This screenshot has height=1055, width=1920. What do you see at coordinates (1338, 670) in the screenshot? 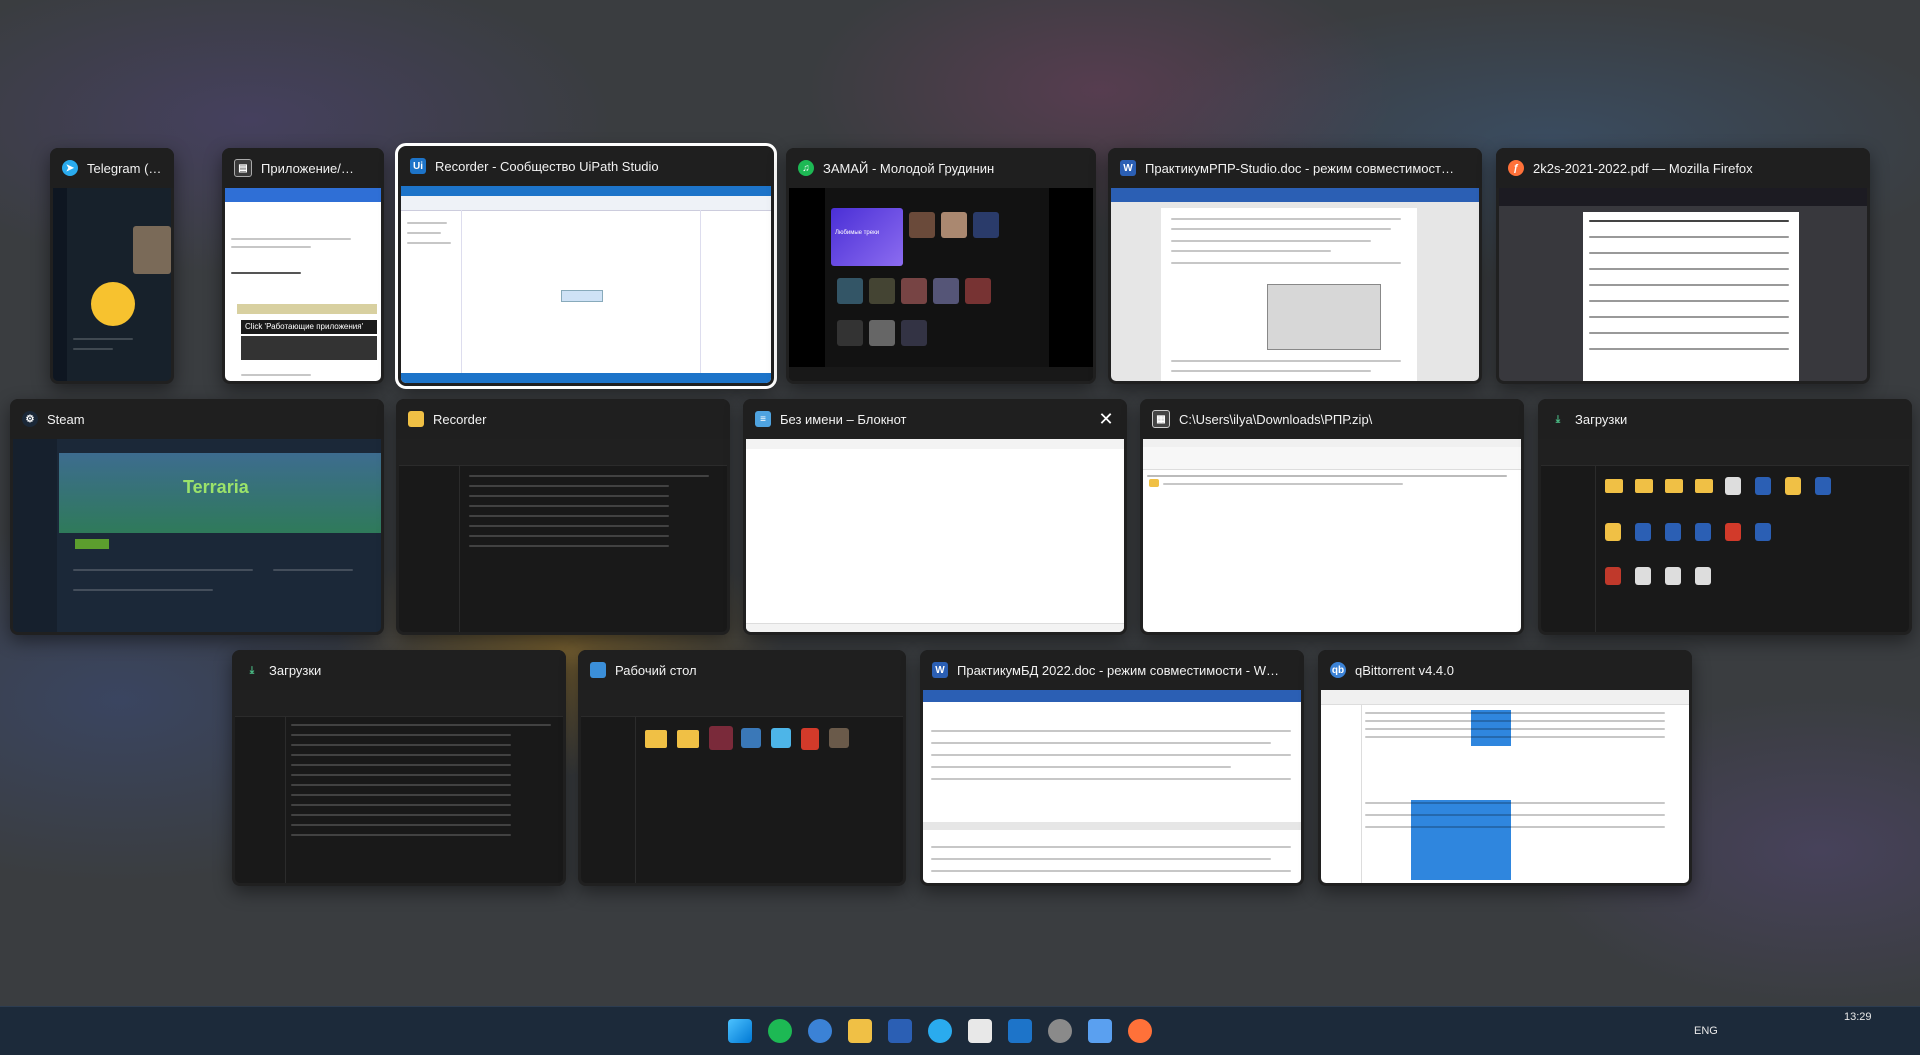
I see `qbittorrent-icon: qb` at bounding box center [1338, 670].